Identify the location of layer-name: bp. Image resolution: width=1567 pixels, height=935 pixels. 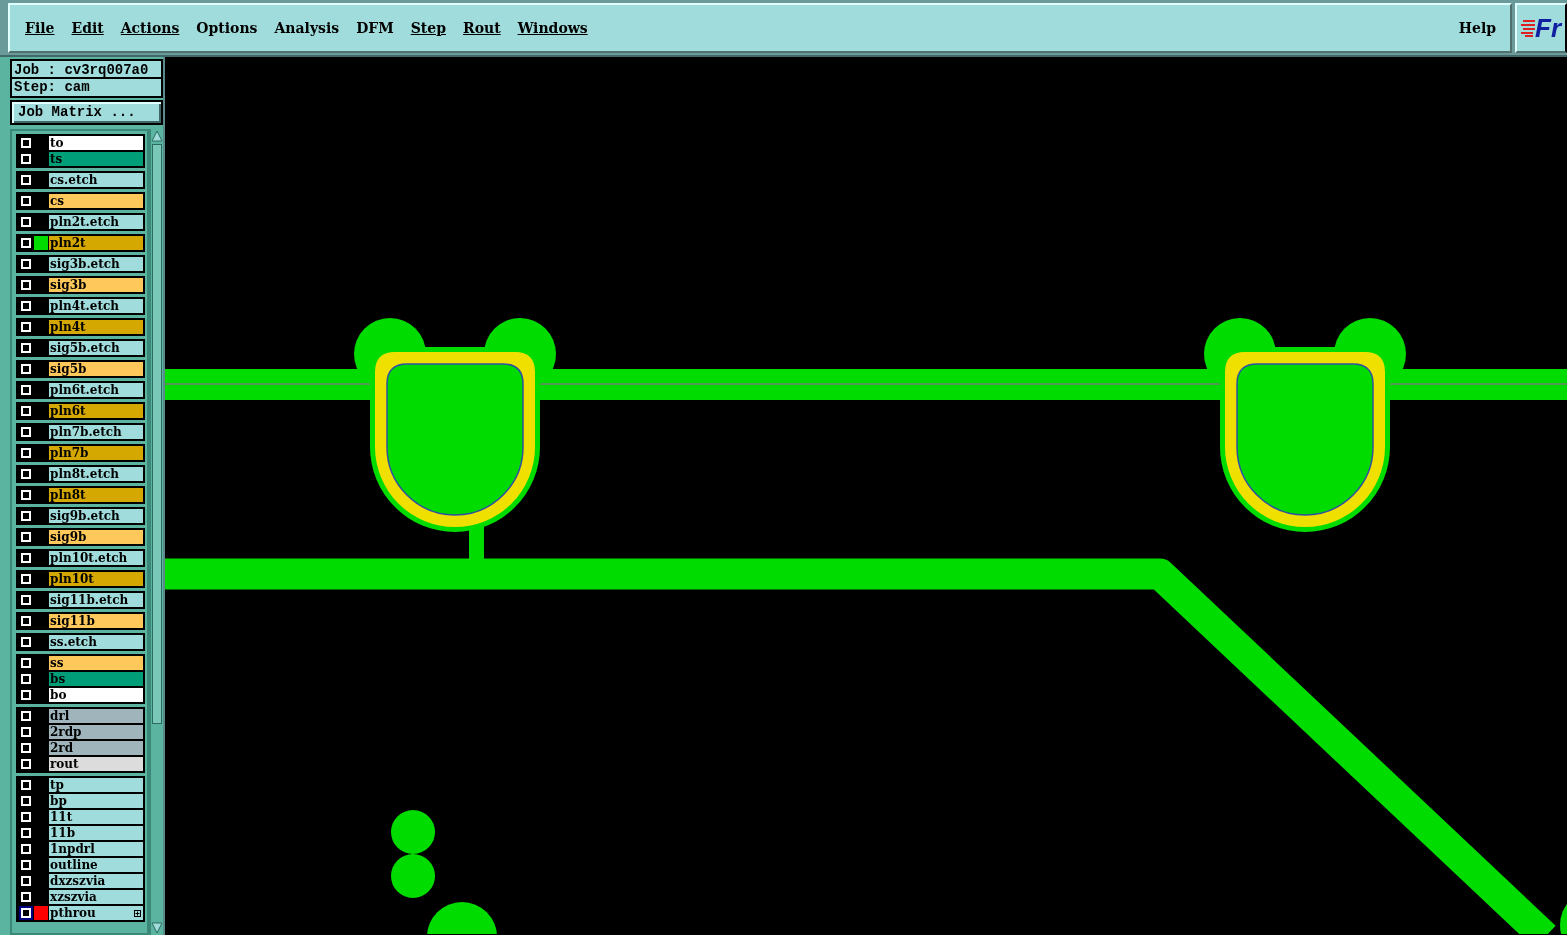
(96, 801).